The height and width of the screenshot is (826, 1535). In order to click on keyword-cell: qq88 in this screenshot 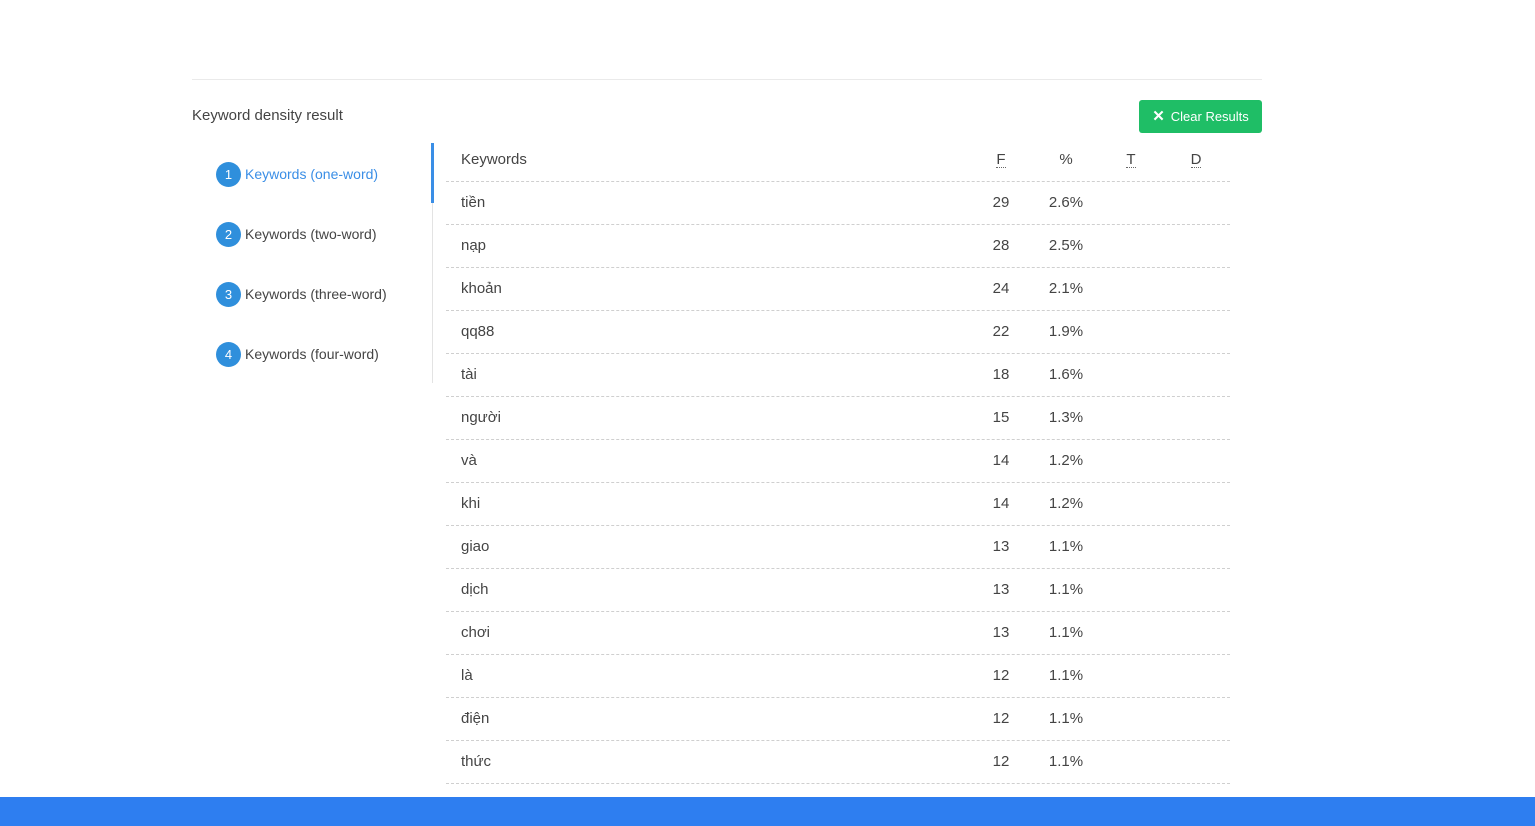, I will do `click(478, 331)`.